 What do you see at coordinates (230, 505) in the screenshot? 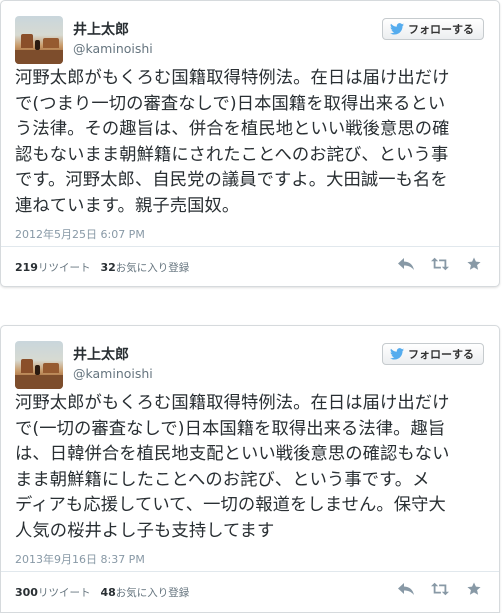
I see `tweet-line: ディアも応援していて、一切の報道をしません。保守大` at bounding box center [230, 505].